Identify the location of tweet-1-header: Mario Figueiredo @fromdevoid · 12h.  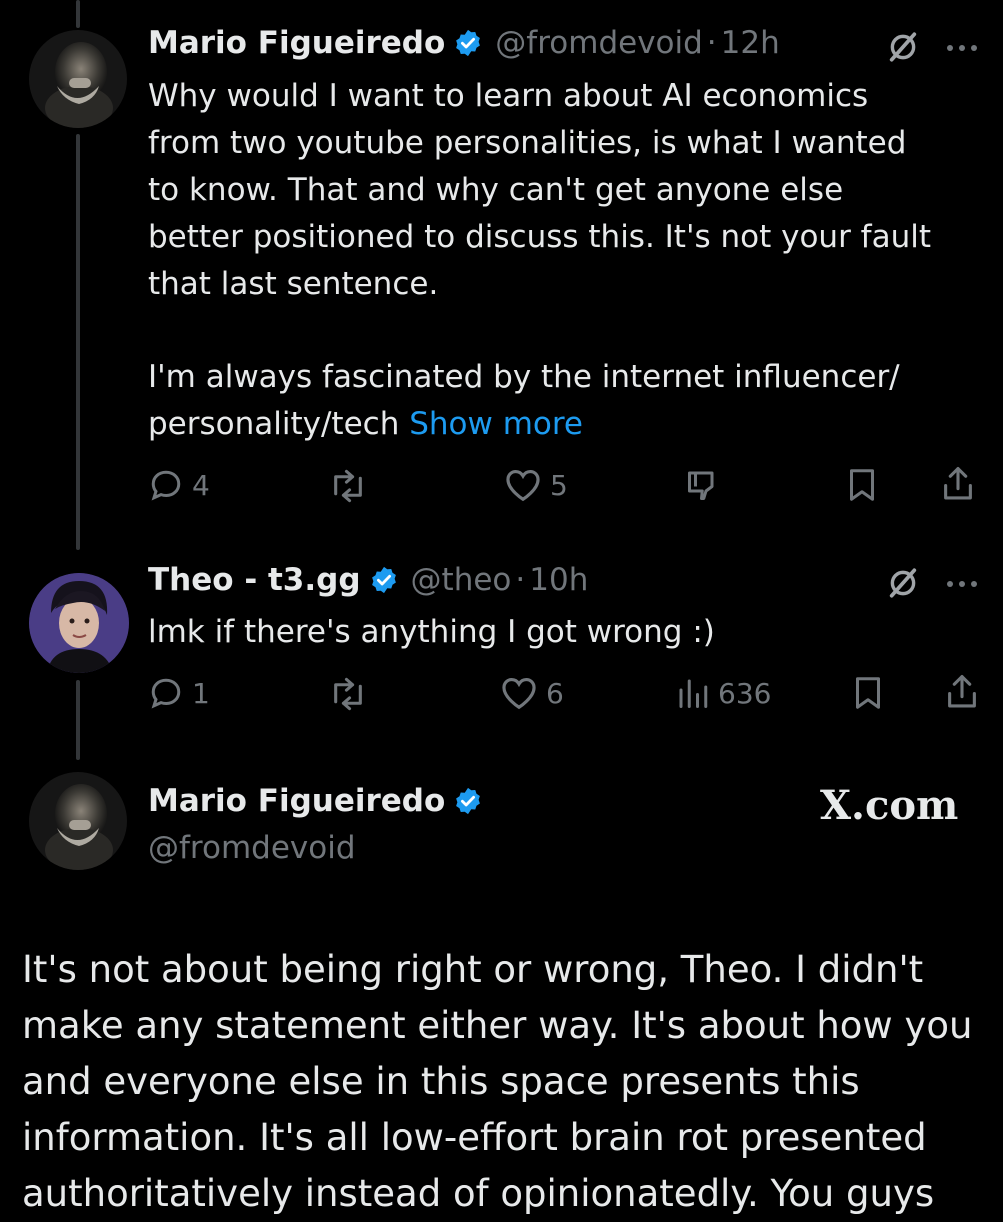
(464, 43).